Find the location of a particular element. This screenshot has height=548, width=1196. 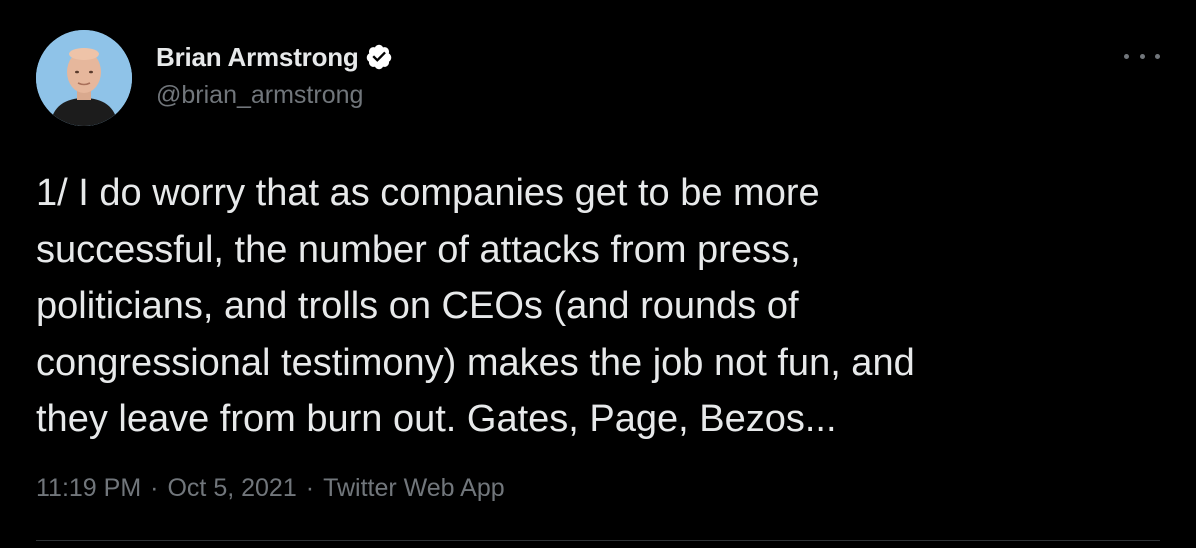

tweet-source: Twitter Web App is located at coordinates (414, 488).